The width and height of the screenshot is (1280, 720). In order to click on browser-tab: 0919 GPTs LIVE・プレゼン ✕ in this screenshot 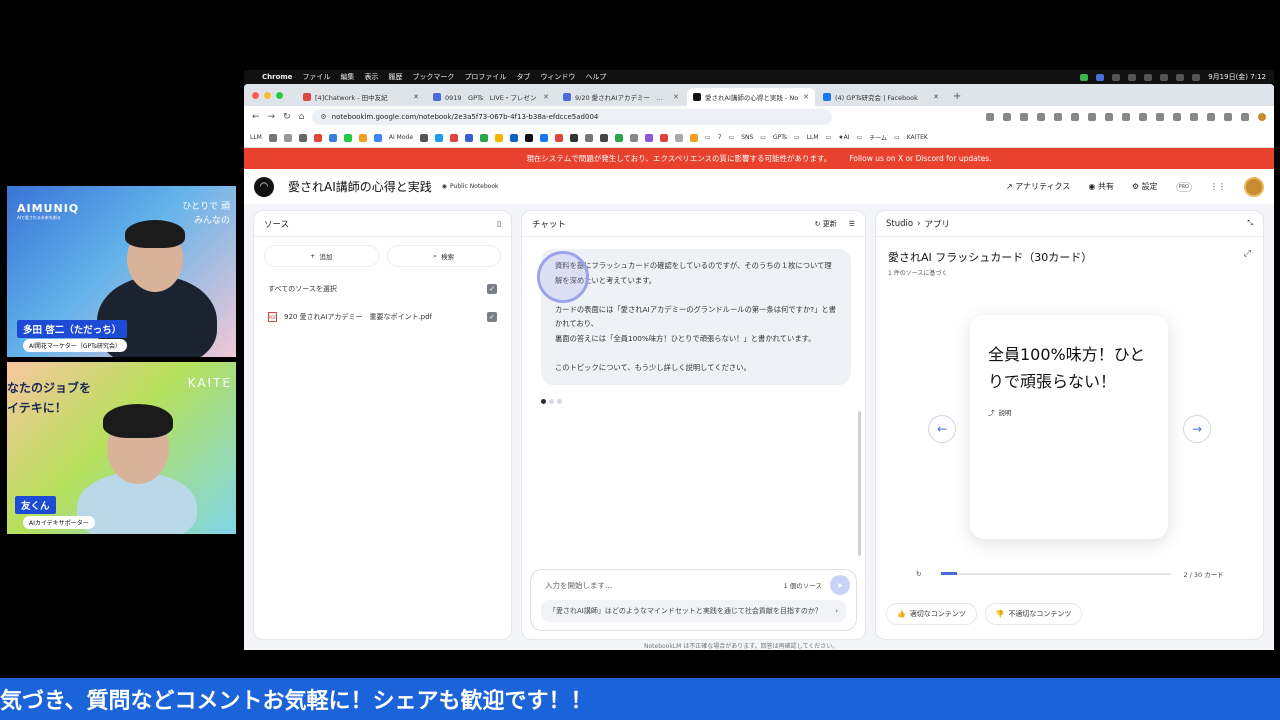, I will do `click(491, 97)`.